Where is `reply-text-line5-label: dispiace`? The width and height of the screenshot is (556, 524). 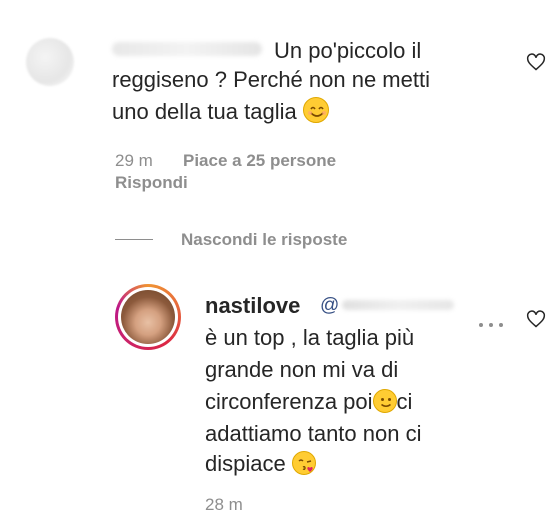 reply-text-line5-label: dispiace is located at coordinates (245, 463).